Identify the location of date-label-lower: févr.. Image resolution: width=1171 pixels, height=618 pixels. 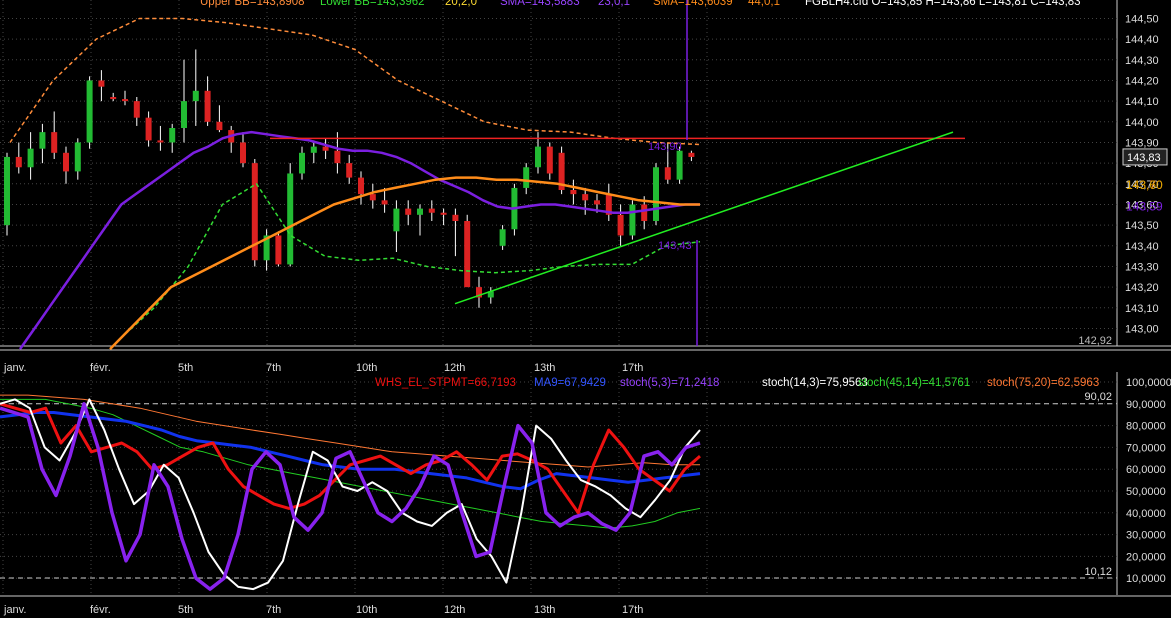
(100, 610).